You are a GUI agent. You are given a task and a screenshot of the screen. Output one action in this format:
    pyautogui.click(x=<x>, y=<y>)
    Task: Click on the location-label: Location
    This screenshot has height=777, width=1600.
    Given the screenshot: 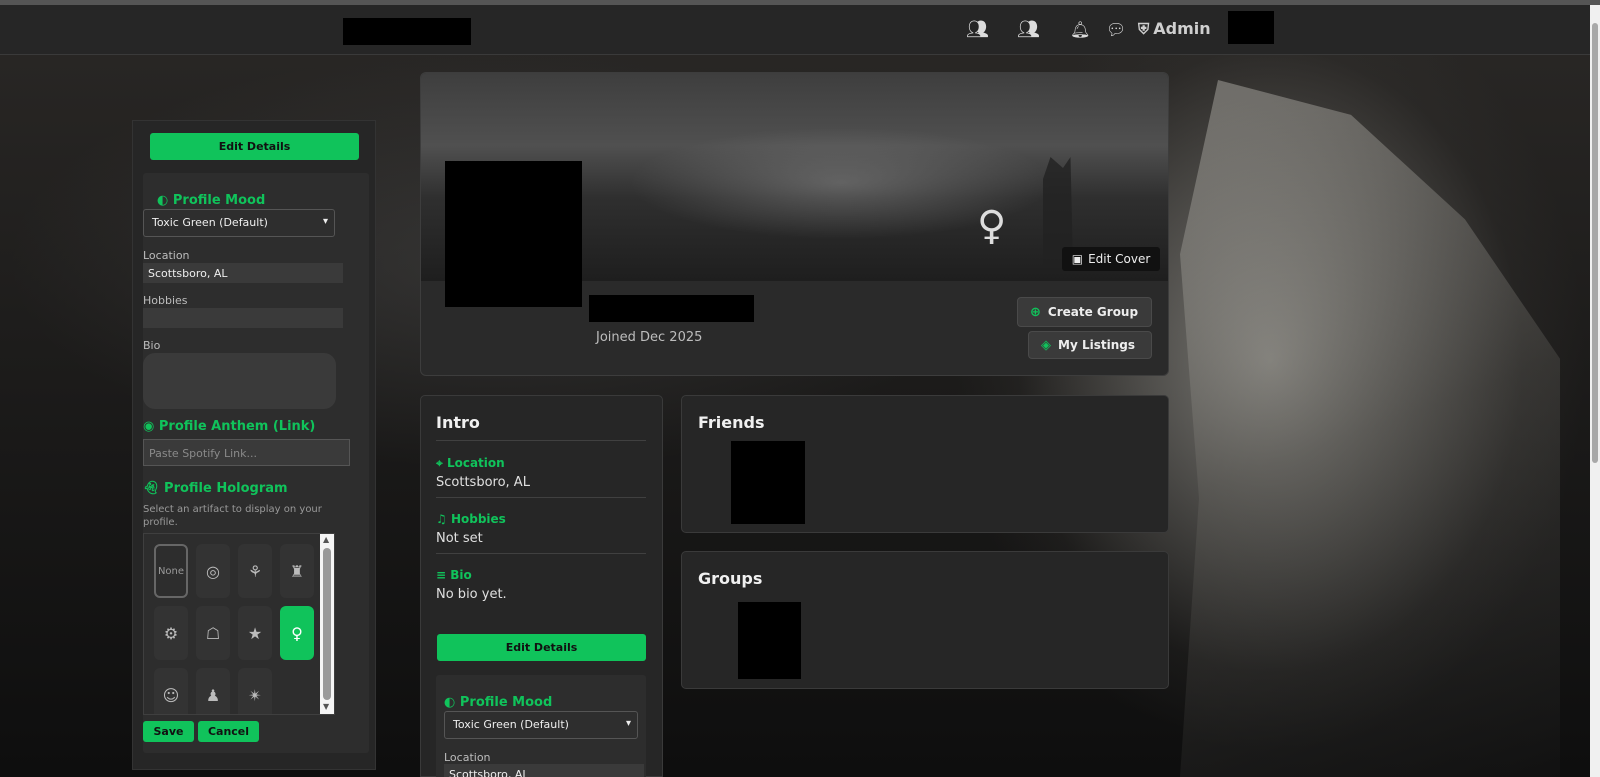 What is the action you would take?
    pyautogui.click(x=166, y=255)
    